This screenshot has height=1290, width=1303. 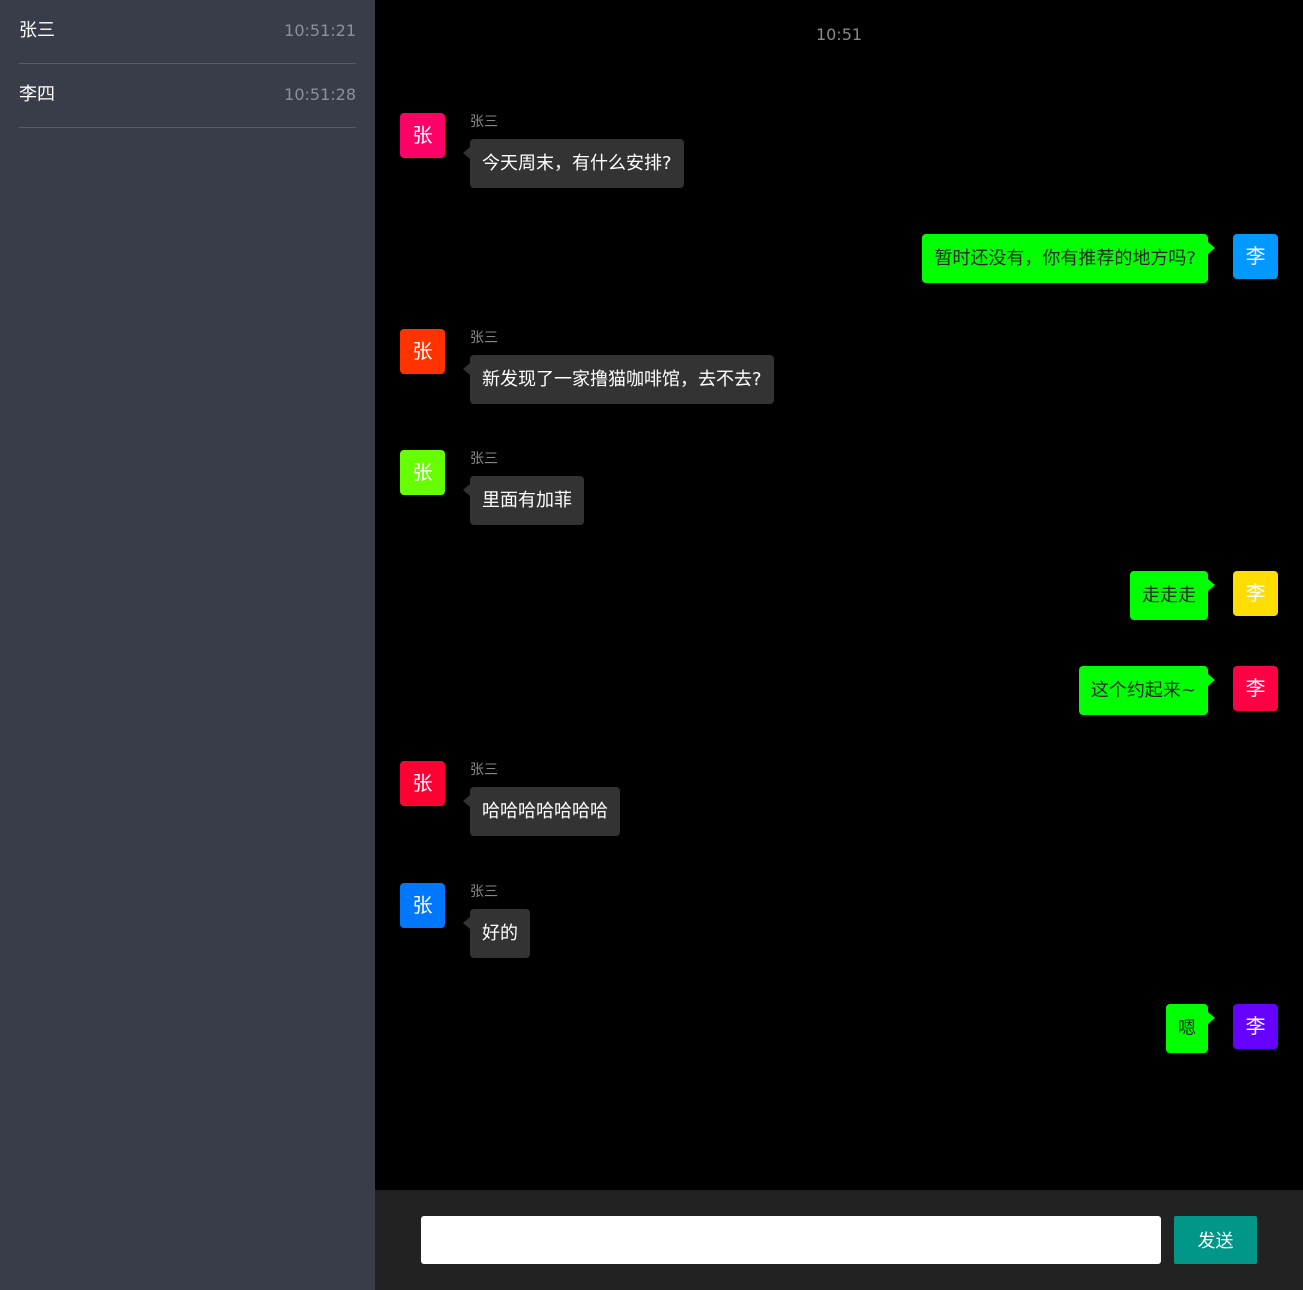 I want to click on message-bubble: 今天周末，有什么安排?, so click(x=573, y=163).